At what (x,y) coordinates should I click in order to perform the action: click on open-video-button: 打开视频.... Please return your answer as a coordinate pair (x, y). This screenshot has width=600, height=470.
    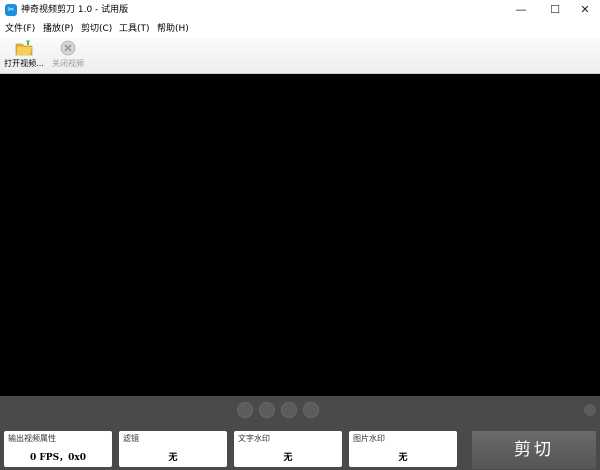
    Looking at the image, I should click on (24, 56).